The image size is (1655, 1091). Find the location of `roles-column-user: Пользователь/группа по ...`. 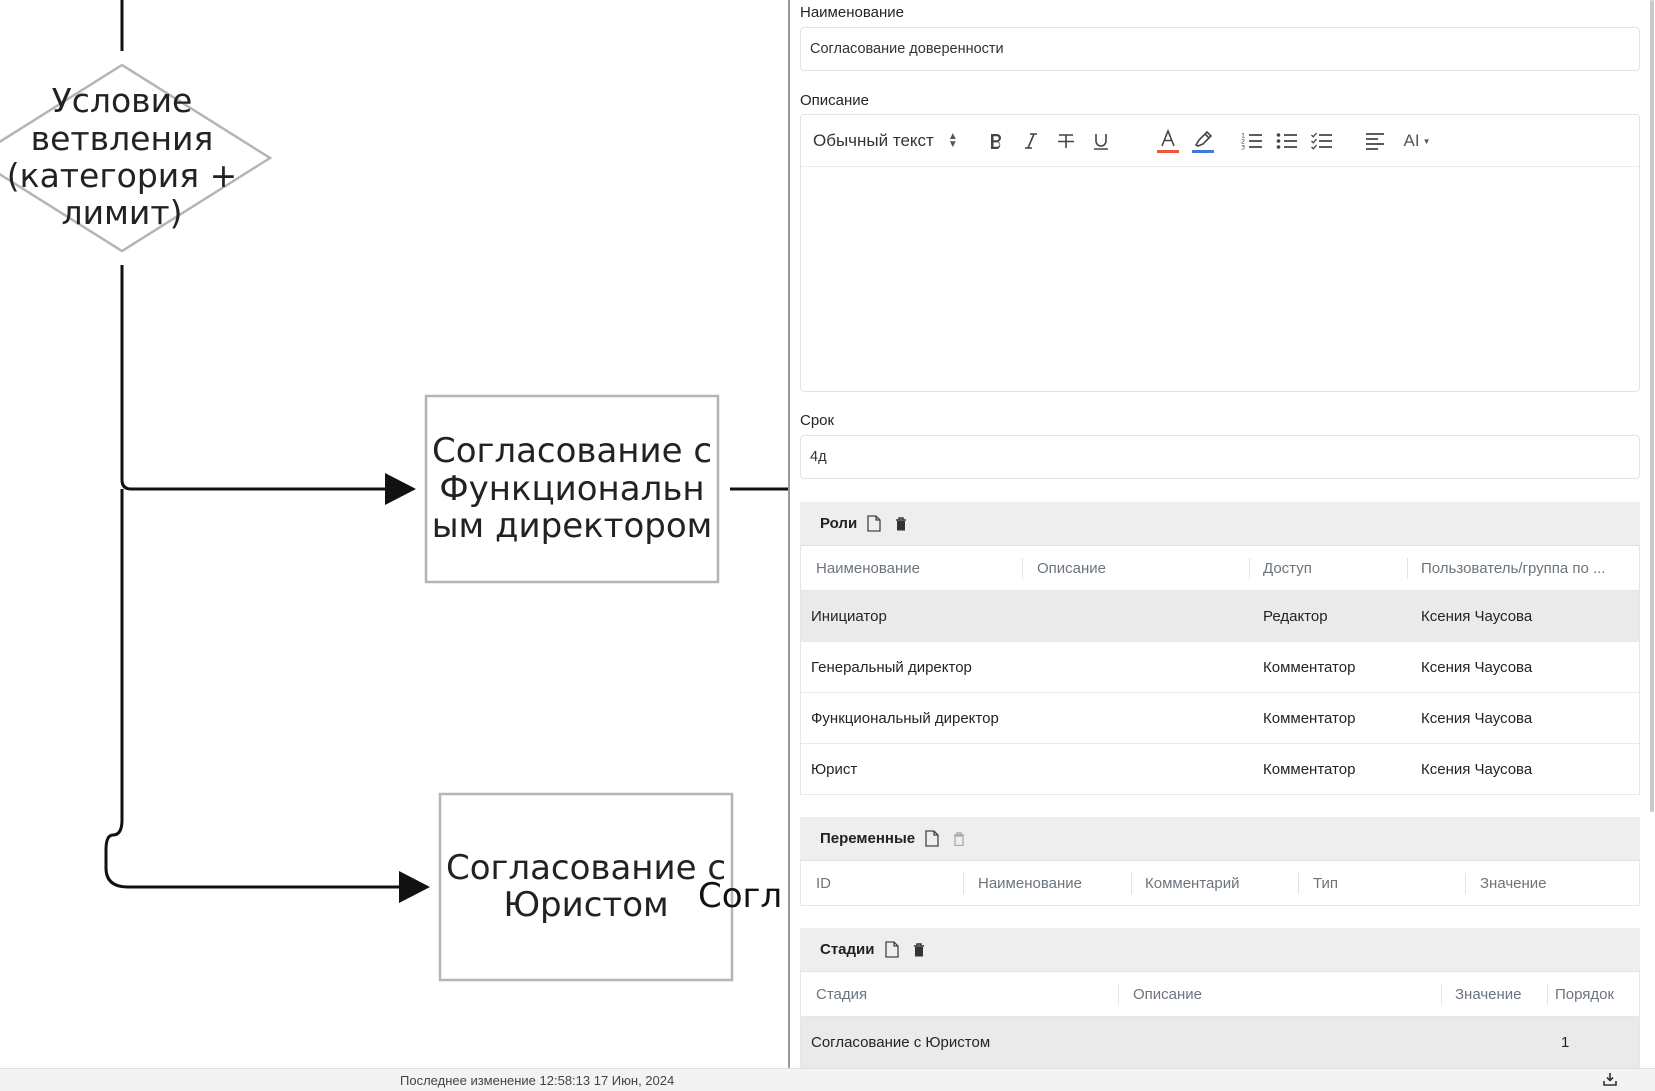

roles-column-user: Пользователь/группа по ... is located at coordinates (1523, 568).